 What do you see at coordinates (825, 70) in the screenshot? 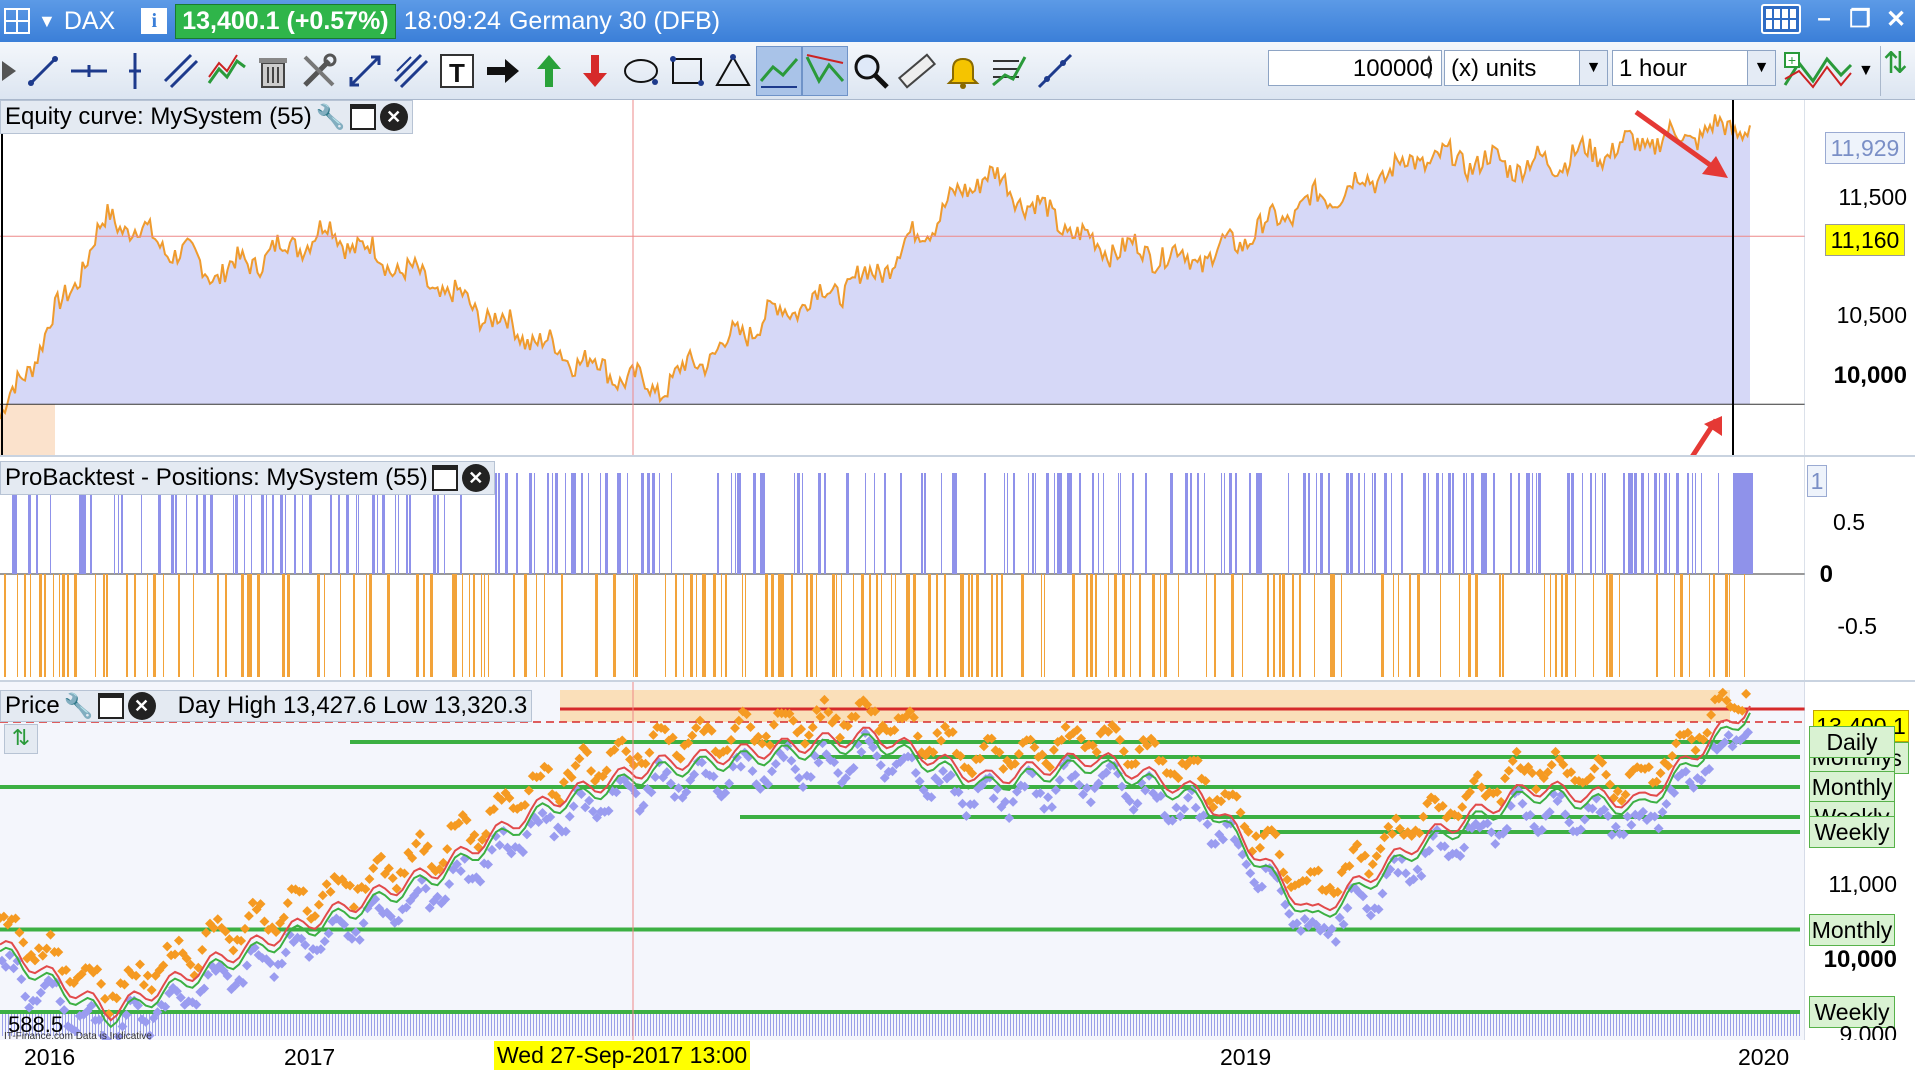
I see `wedge-icon` at bounding box center [825, 70].